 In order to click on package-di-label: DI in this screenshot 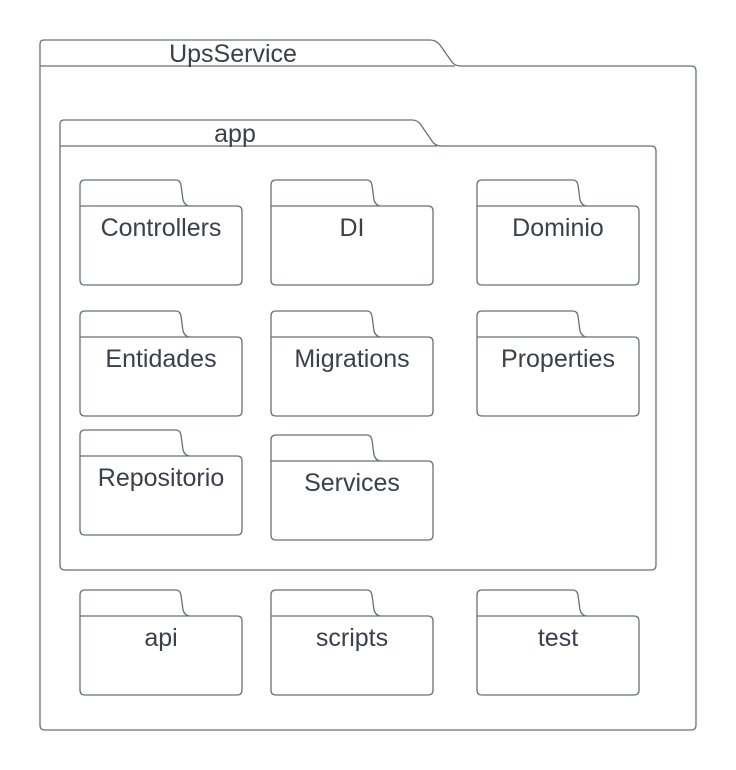, I will do `click(352, 228)`.